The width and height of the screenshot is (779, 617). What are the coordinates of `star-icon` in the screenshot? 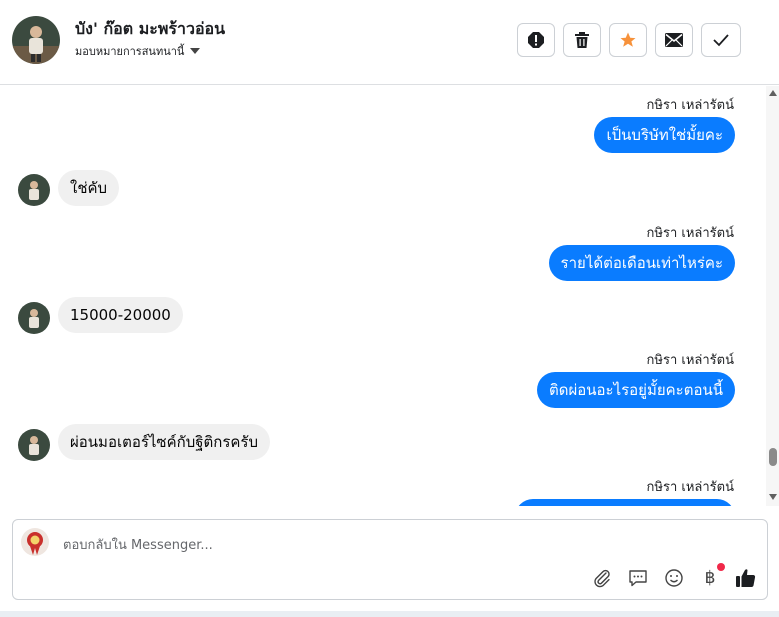 It's located at (628, 39).